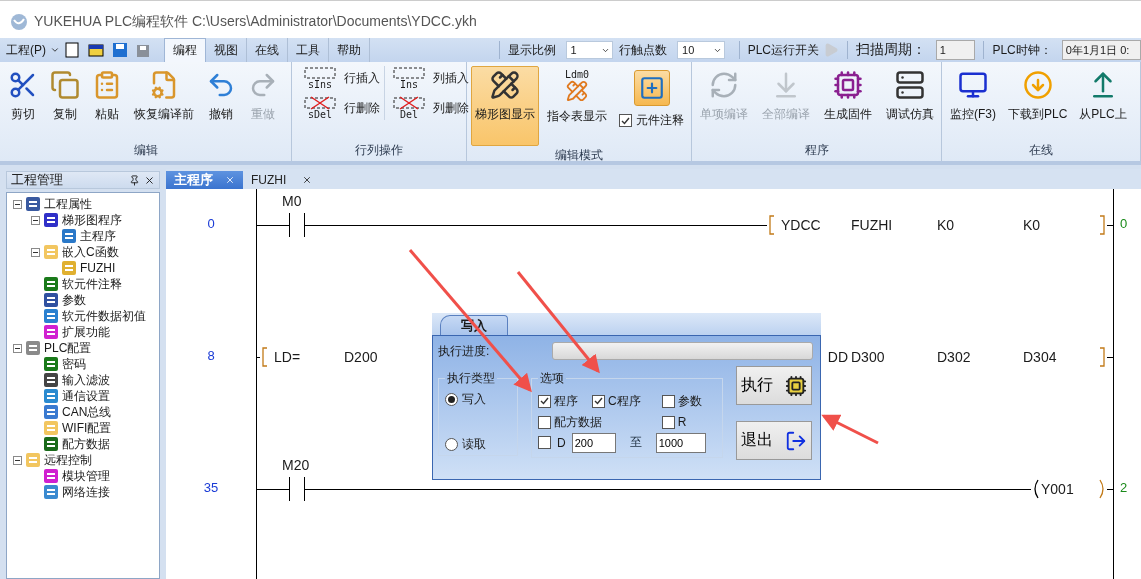 The width and height of the screenshot is (1141, 579). Describe the element at coordinates (955, 50) in the screenshot. I see `scan-cycle-field: 1` at that location.